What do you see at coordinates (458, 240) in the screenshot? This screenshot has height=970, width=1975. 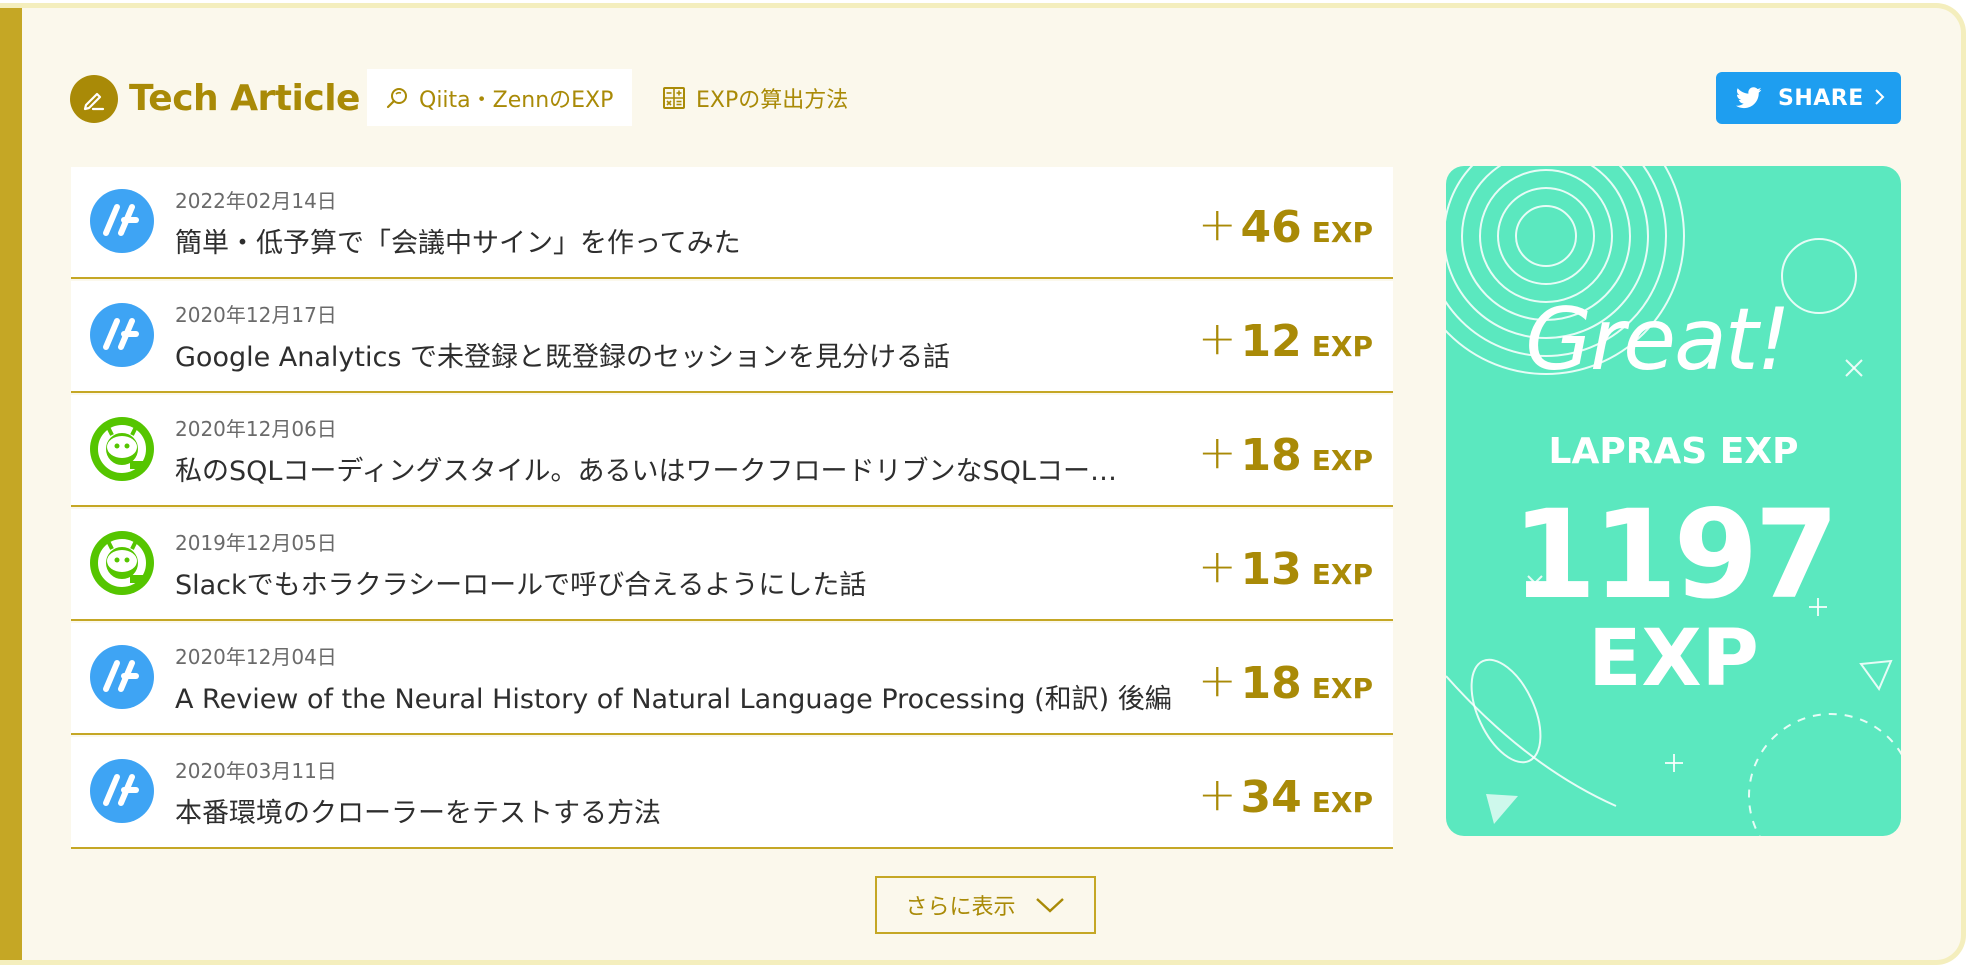 I see `article-title: 簡単・低予算で「会議中サイン」を作ってみた` at bounding box center [458, 240].